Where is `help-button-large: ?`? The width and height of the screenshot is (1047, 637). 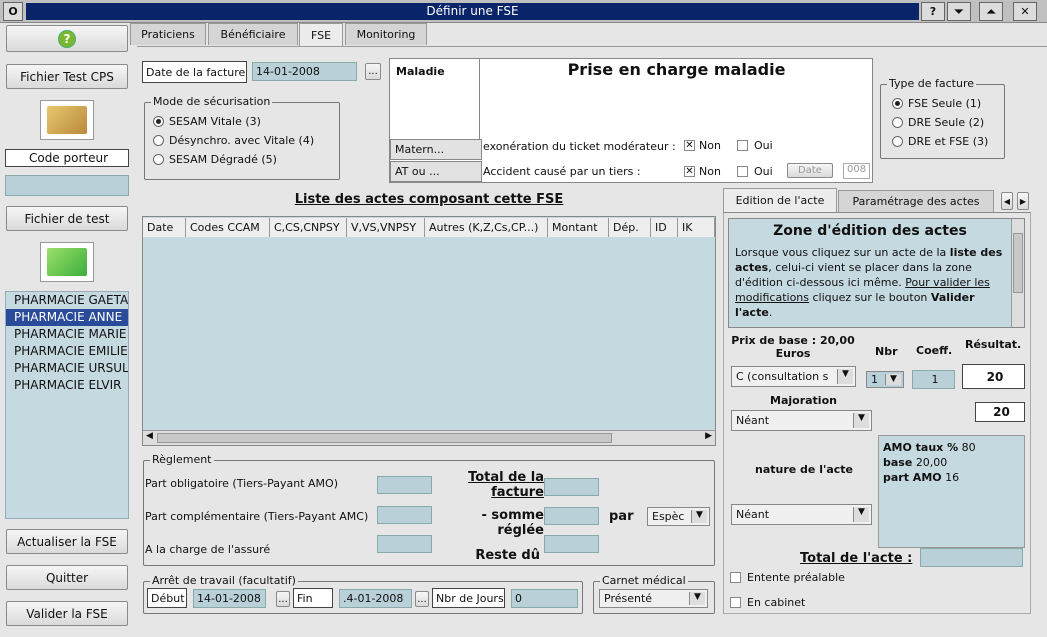 help-button-large: ? is located at coordinates (67, 38).